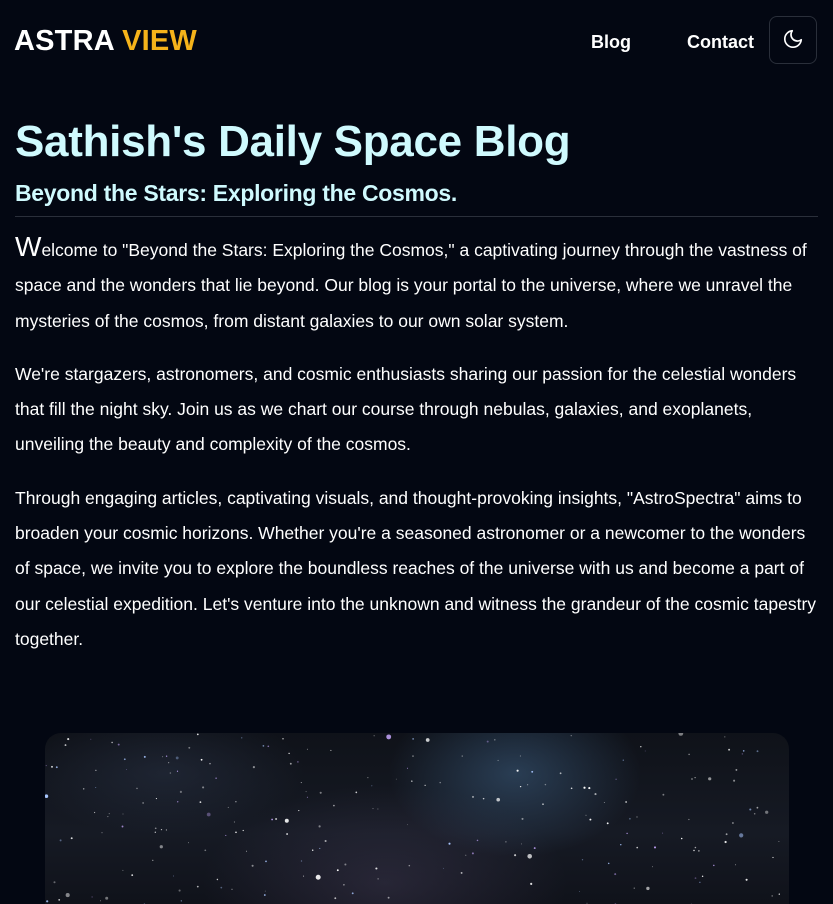  What do you see at coordinates (64, 41) in the screenshot?
I see `logo-primary-text: ASTRA` at bounding box center [64, 41].